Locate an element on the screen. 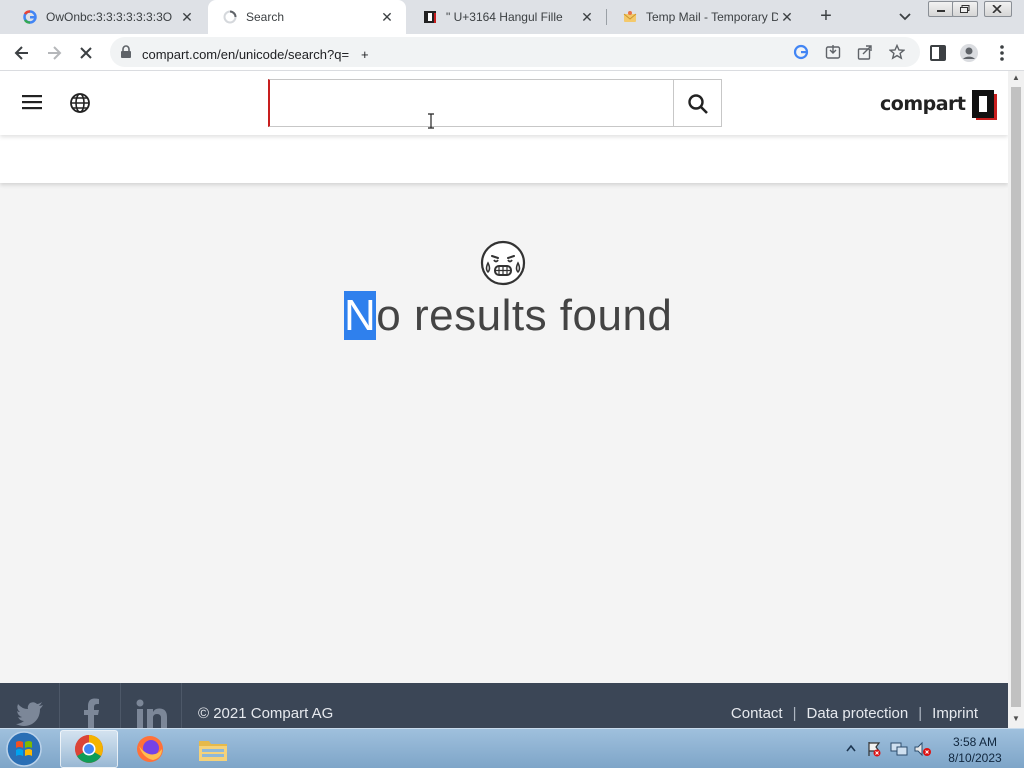  site-header: compart is located at coordinates (504, 103).